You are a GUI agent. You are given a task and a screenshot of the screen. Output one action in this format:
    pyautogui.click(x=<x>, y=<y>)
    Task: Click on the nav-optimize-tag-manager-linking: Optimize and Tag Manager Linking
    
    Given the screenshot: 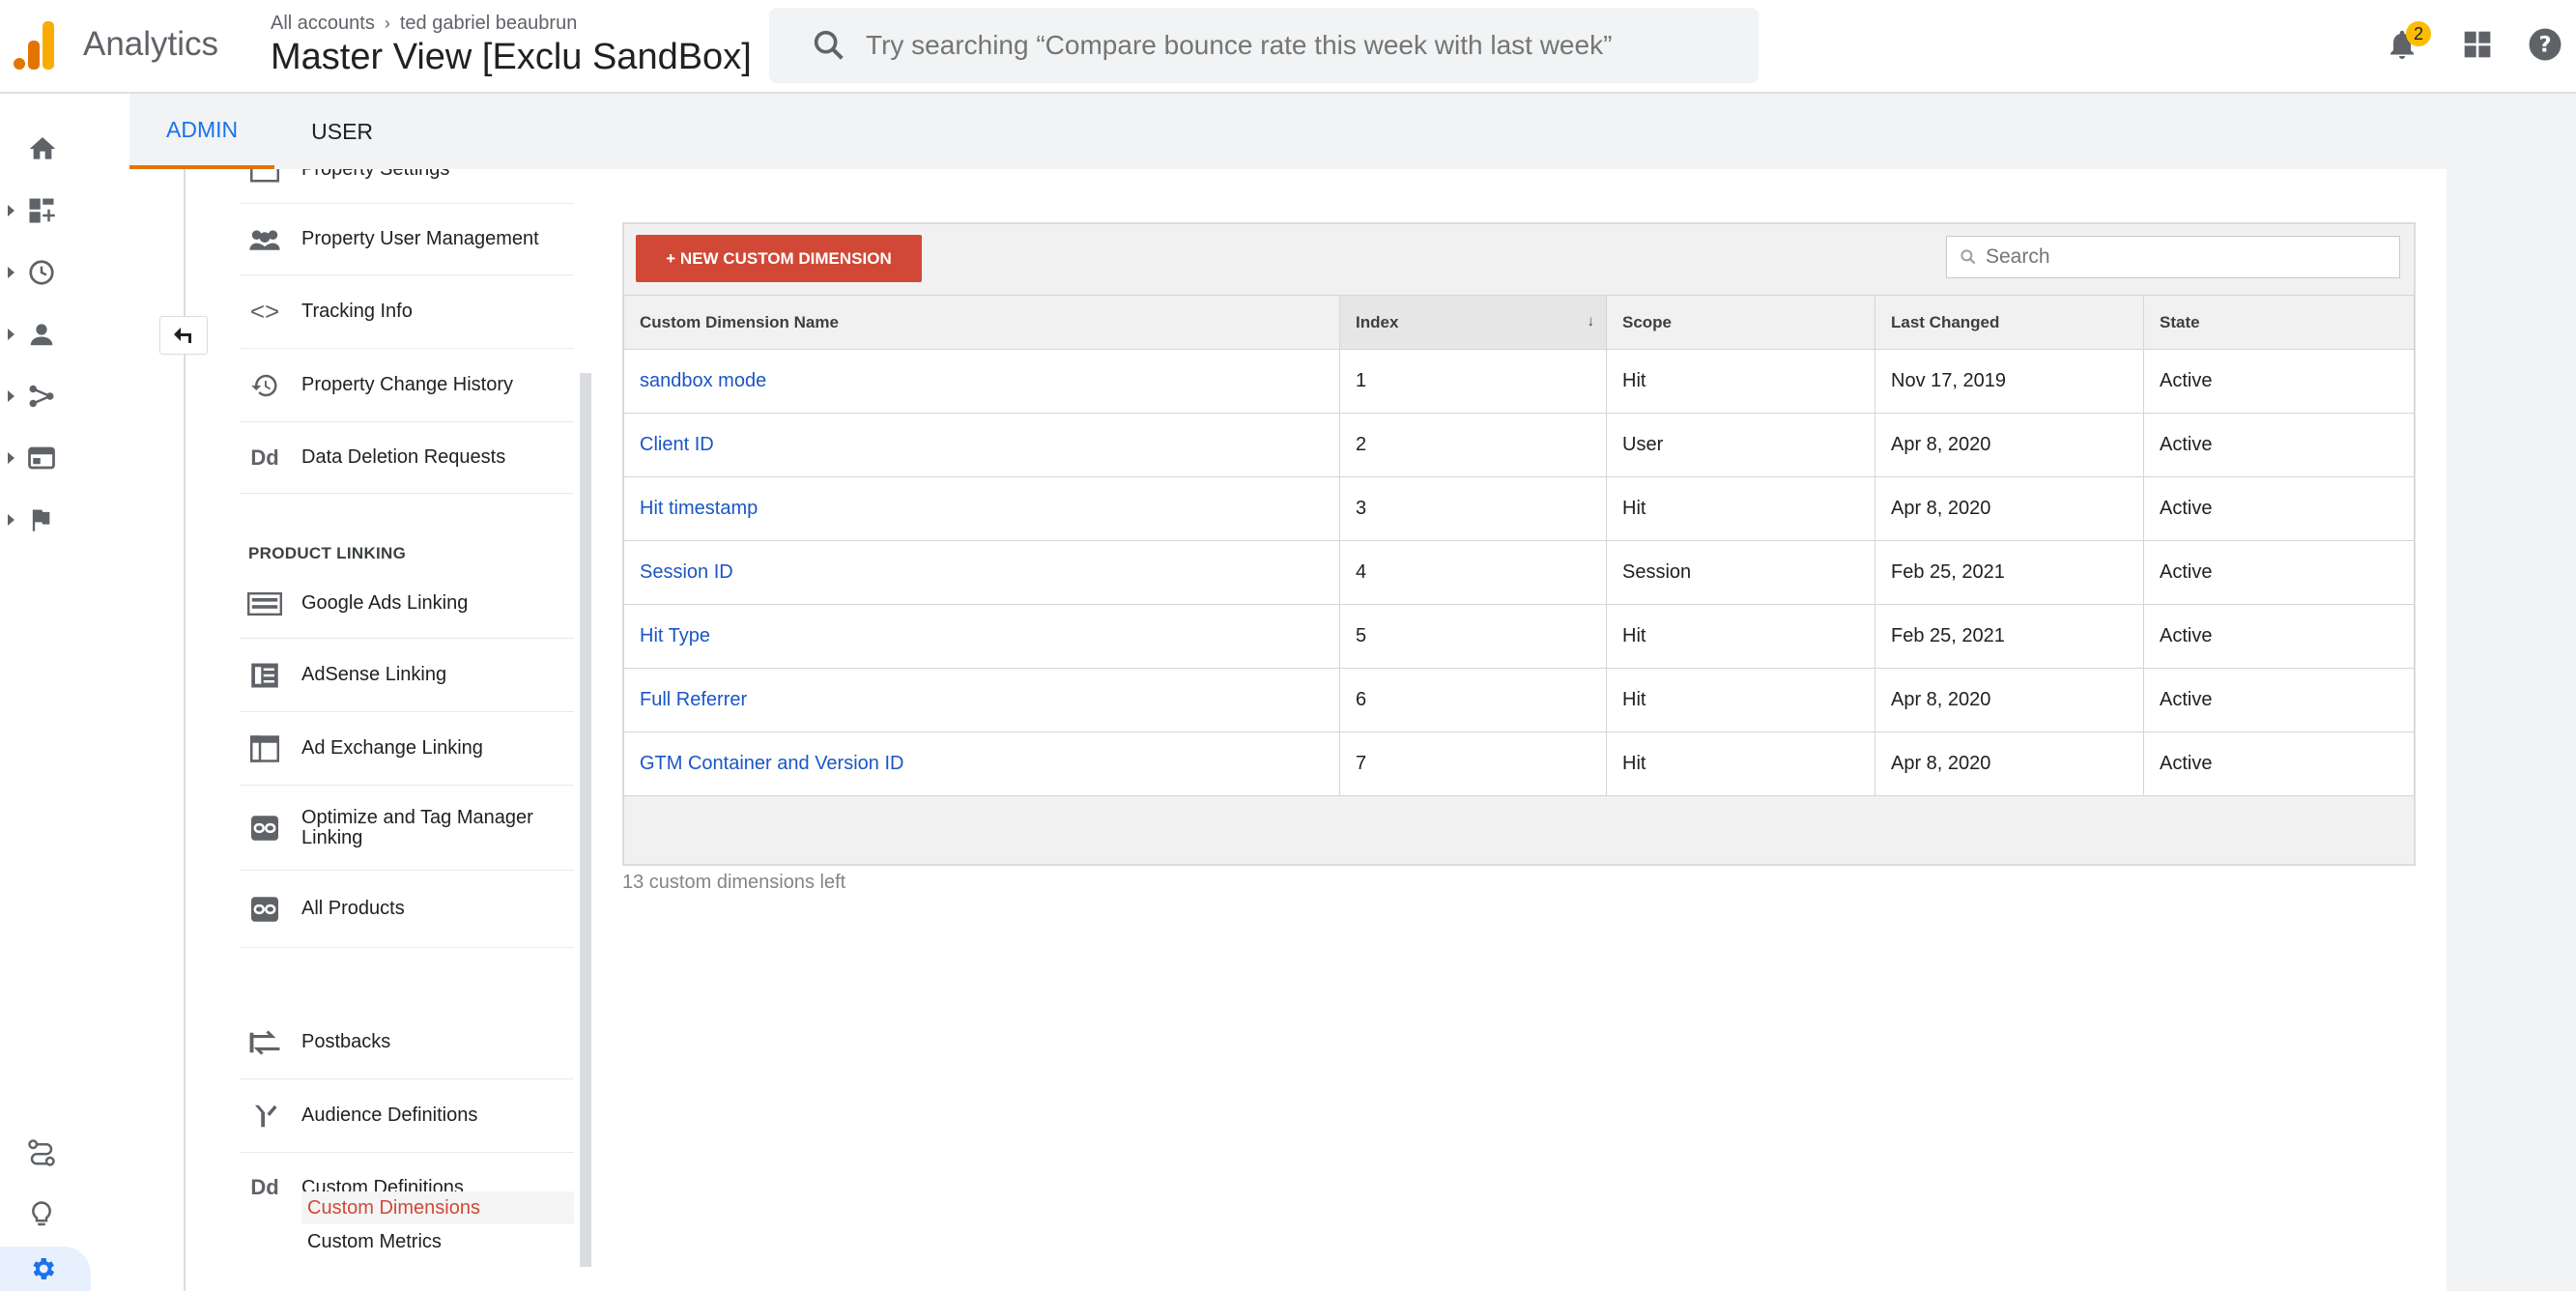 What is the action you would take?
    pyautogui.click(x=407, y=829)
    